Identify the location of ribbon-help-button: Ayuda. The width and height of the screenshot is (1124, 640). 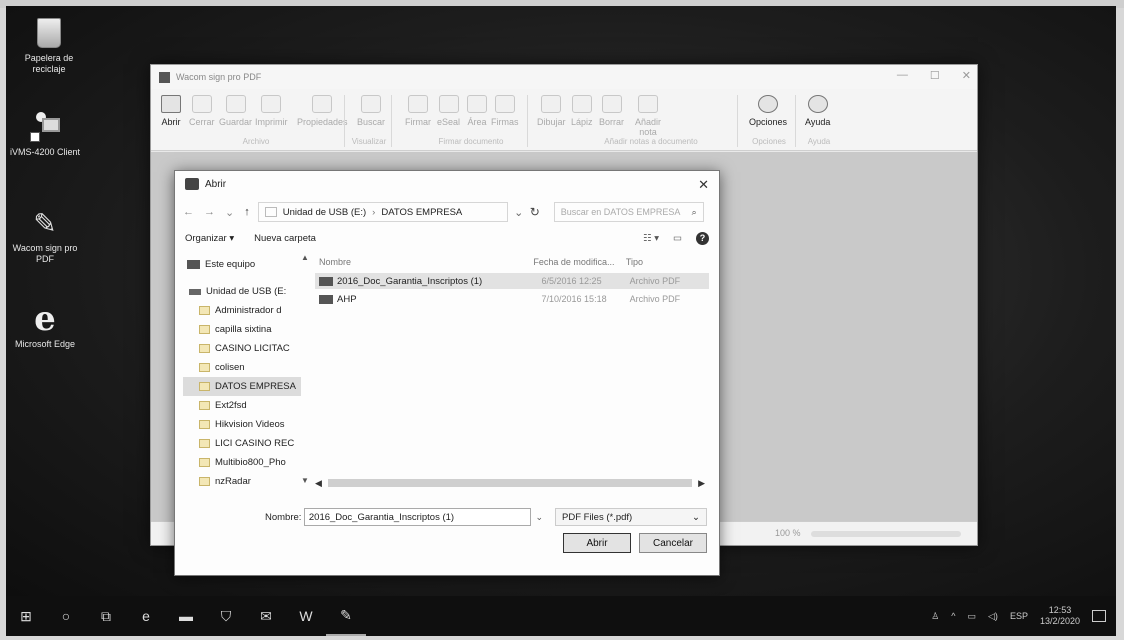
(817, 111).